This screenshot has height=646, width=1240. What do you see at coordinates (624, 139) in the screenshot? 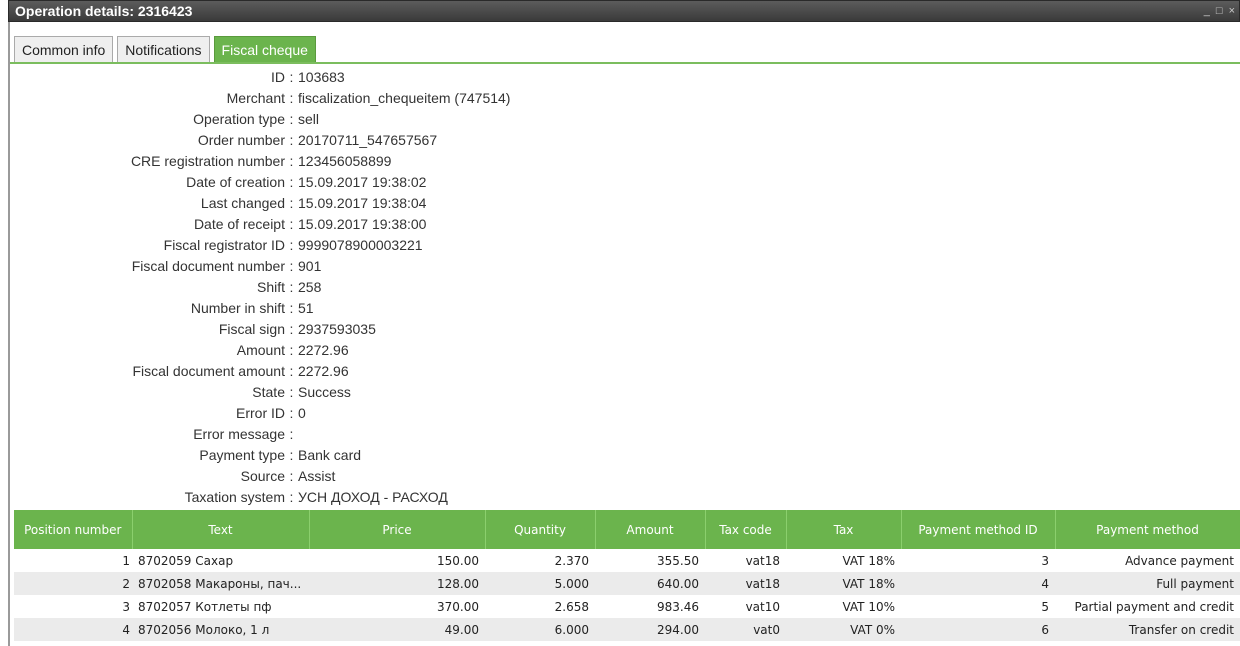
I see `detail-row: Order number:20170711_547657567` at bounding box center [624, 139].